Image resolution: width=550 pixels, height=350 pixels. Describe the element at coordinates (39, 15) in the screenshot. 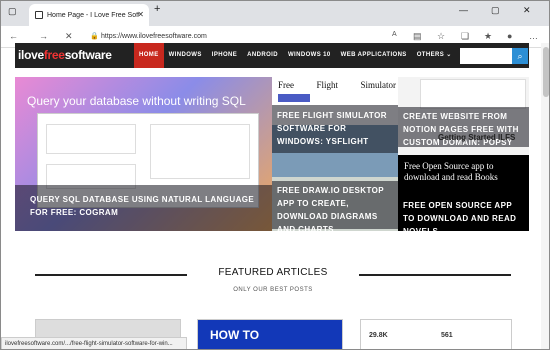

I see `favicon-icon` at that location.